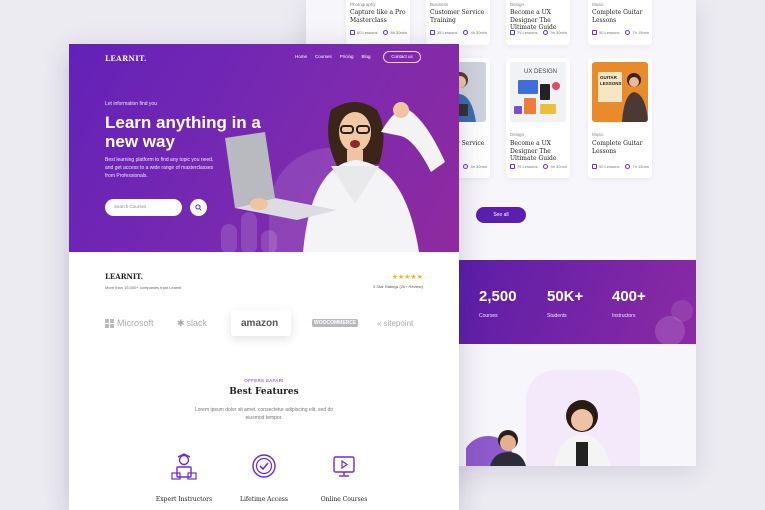 The height and width of the screenshot is (510, 765). I want to click on feature-label: Expert Instructors, so click(184, 499).